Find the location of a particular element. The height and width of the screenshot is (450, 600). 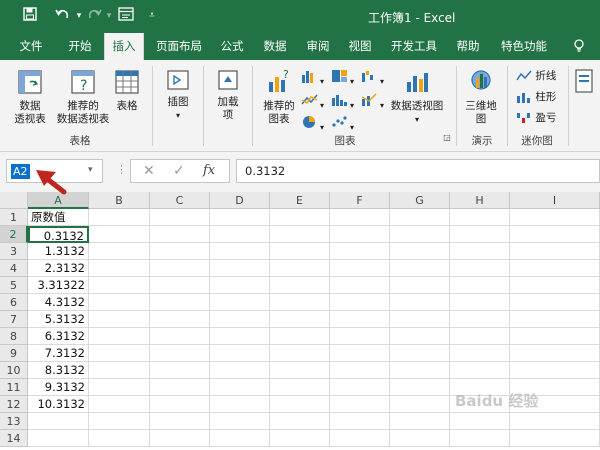

cell-d2 is located at coordinates (240, 234).